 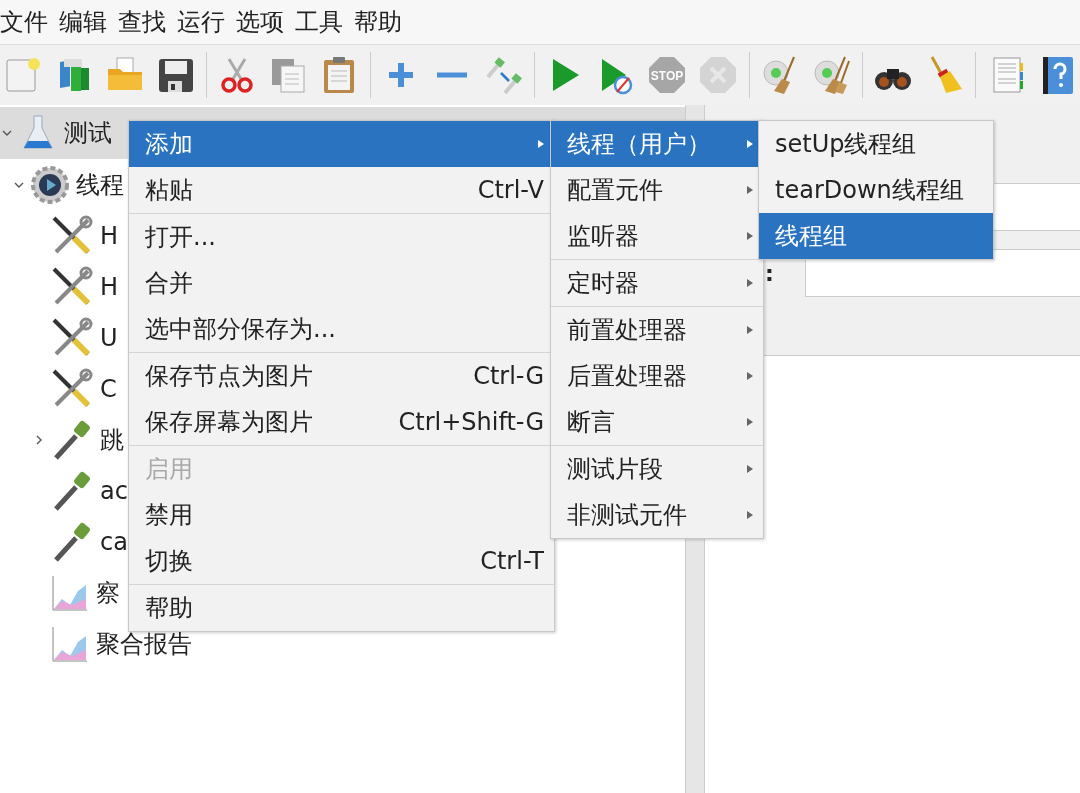 What do you see at coordinates (769, 273) in the screenshot?
I see `field-label: :` at bounding box center [769, 273].